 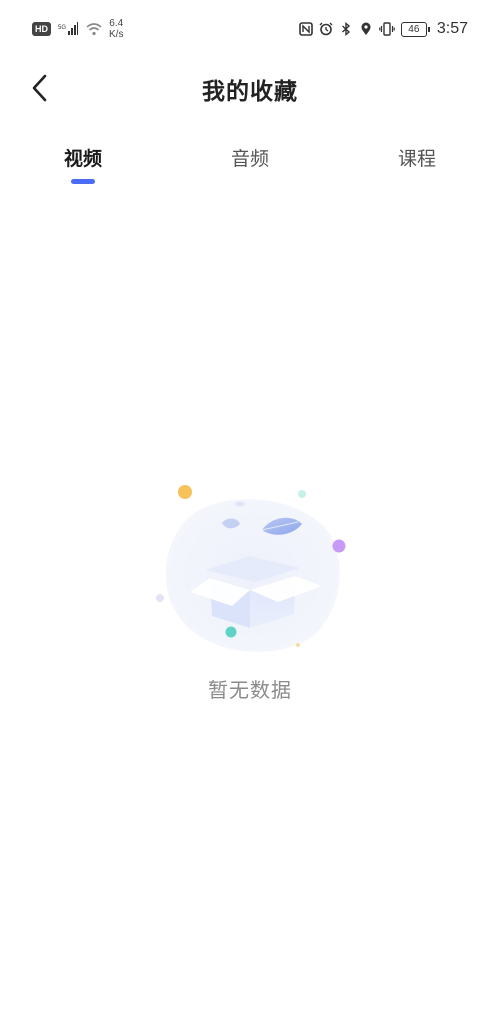 What do you see at coordinates (82, 159) in the screenshot?
I see `tab-video-label: 视频` at bounding box center [82, 159].